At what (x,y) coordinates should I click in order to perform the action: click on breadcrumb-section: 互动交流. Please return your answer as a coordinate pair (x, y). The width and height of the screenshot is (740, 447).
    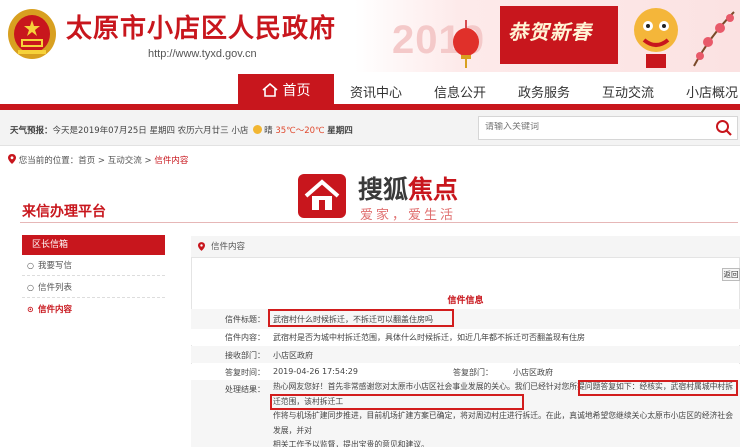
    Looking at the image, I should click on (125, 161).